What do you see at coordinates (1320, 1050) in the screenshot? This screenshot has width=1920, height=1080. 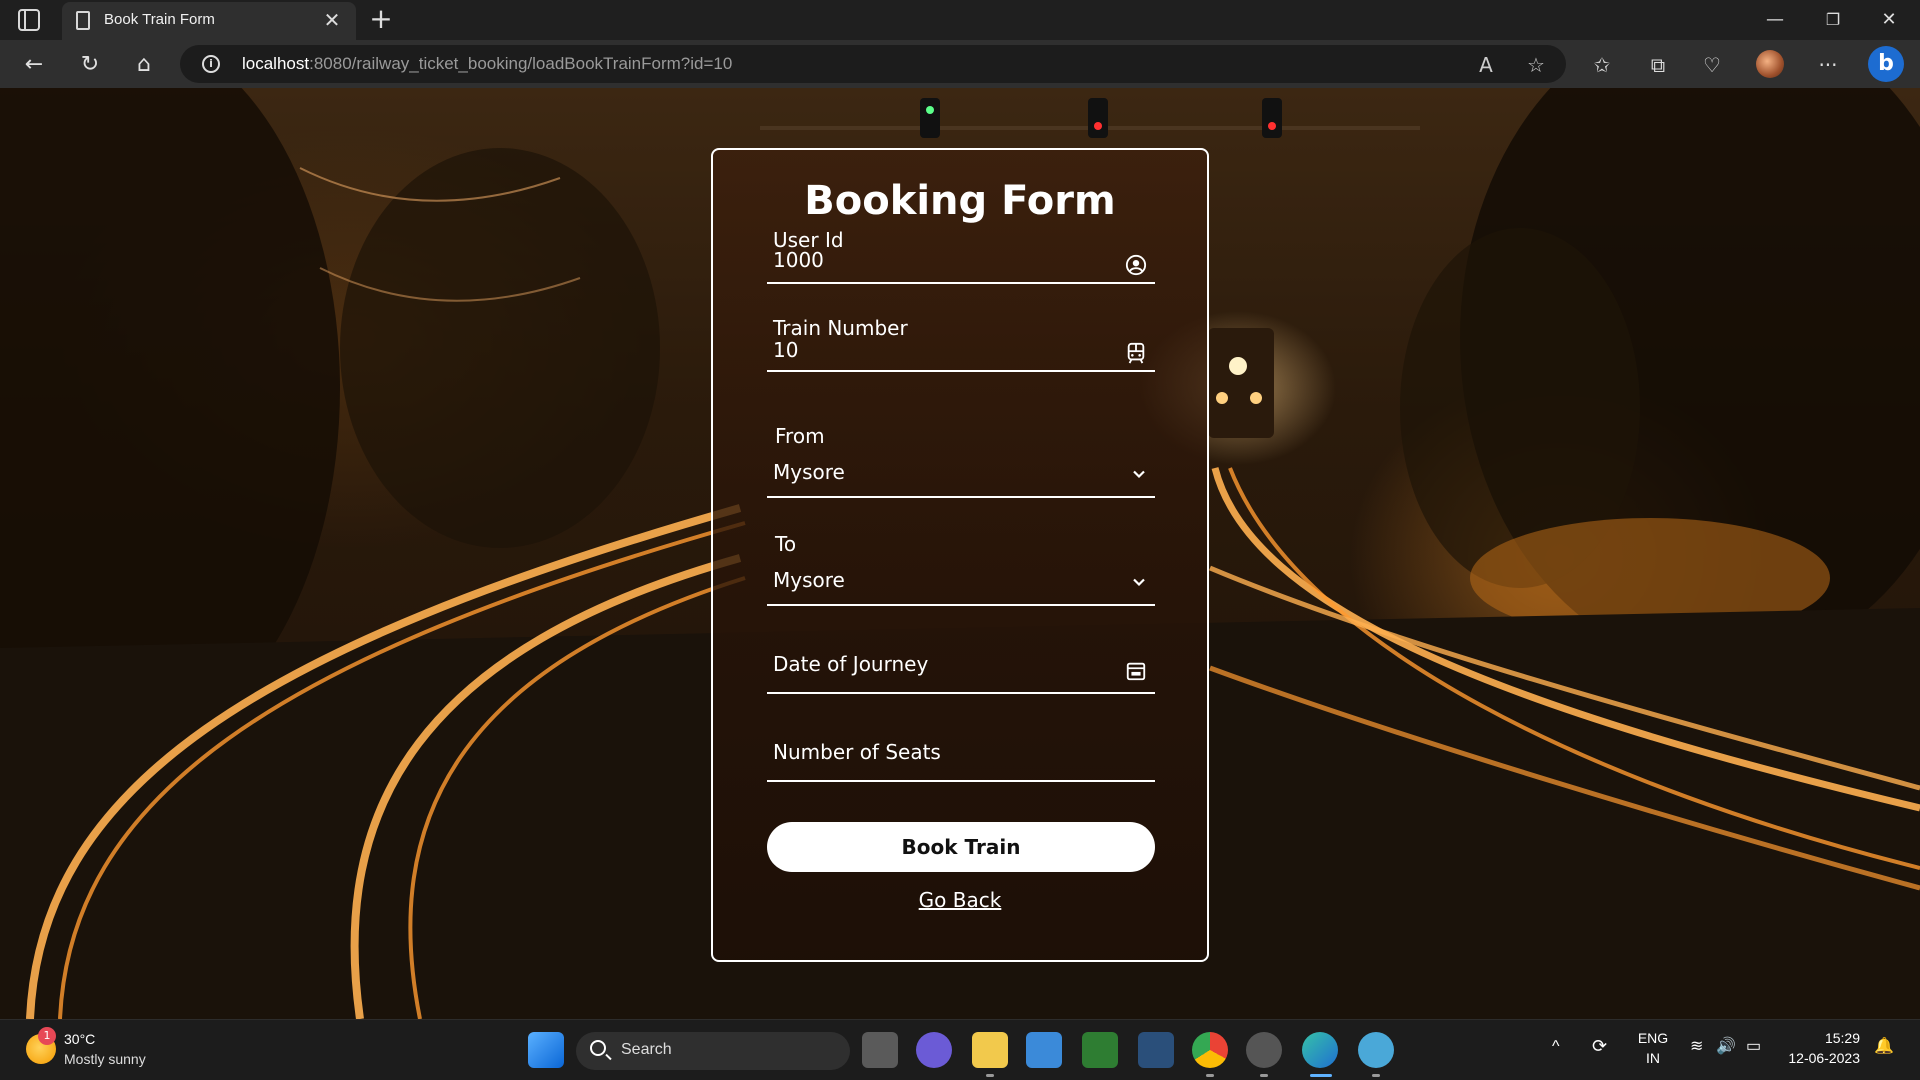 I see `edge-browser-icon` at bounding box center [1320, 1050].